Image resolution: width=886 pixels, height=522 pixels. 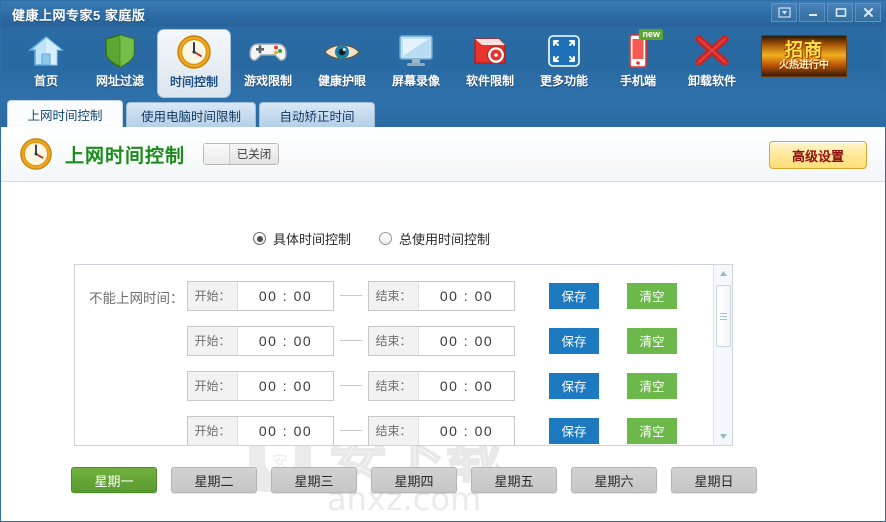 I want to click on toolbar-item-more-features: 更多功能, so click(x=564, y=63).